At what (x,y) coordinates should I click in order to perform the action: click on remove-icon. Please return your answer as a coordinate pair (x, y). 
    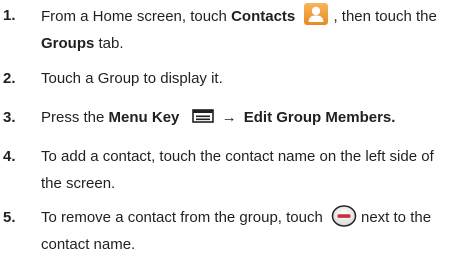
    Looking at the image, I should click on (344, 216).